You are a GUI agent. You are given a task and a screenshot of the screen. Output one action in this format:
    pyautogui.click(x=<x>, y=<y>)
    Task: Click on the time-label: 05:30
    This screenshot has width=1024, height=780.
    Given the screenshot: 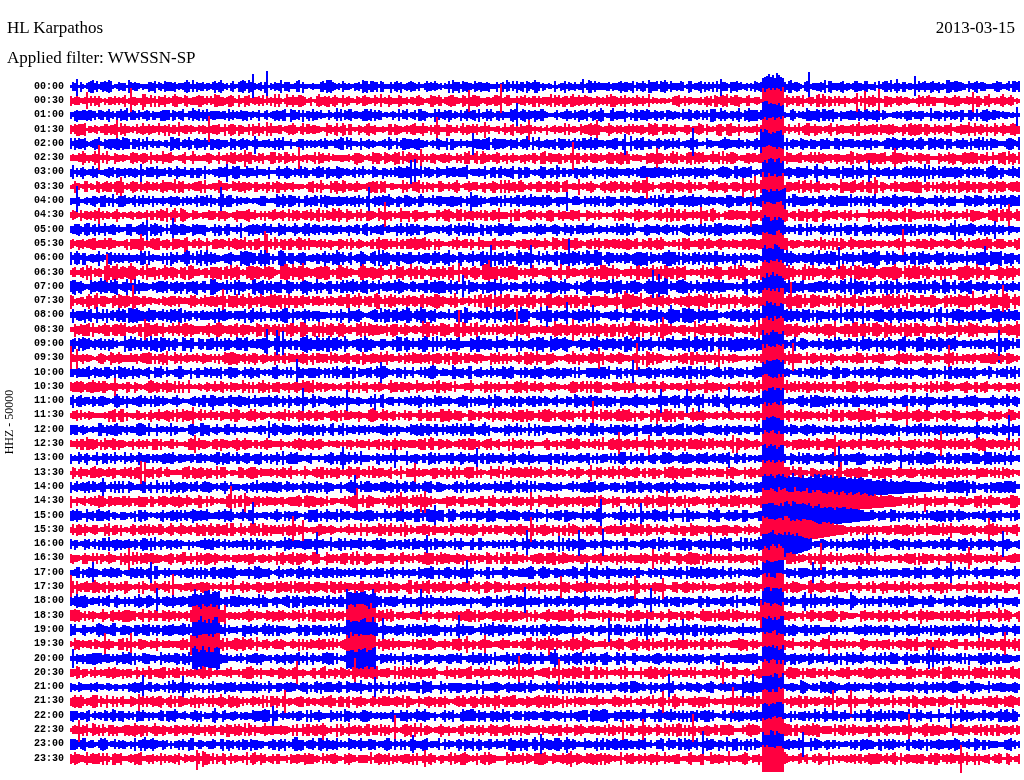 What is the action you would take?
    pyautogui.click(x=49, y=243)
    